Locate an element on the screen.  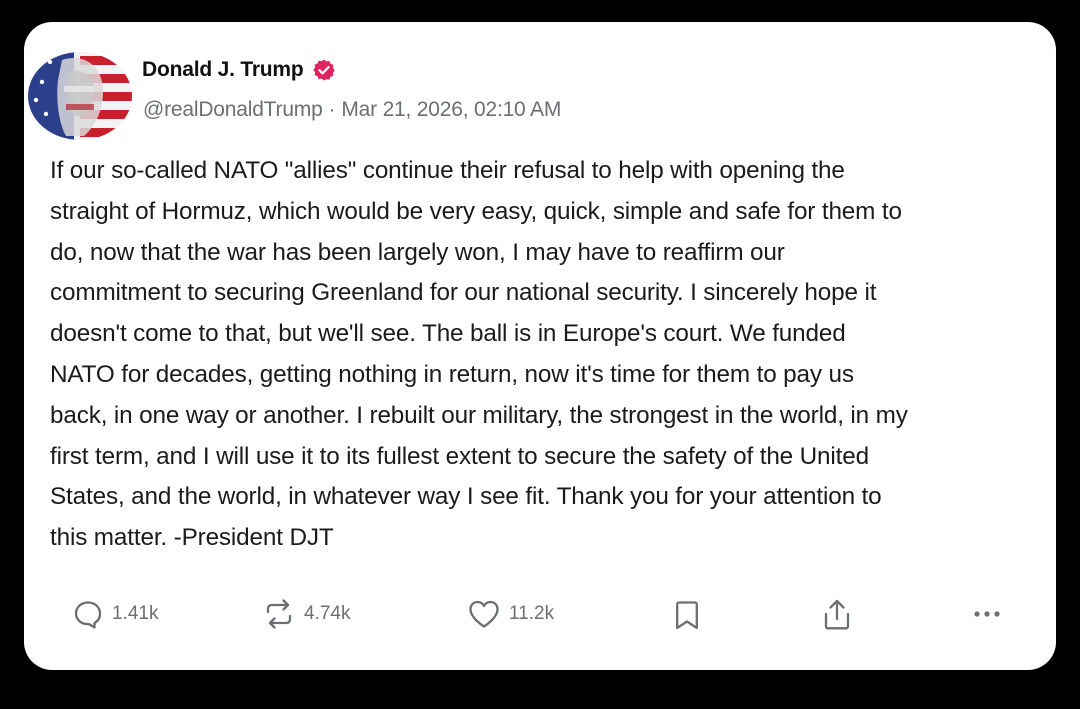
heart-icon is located at coordinates (484, 614).